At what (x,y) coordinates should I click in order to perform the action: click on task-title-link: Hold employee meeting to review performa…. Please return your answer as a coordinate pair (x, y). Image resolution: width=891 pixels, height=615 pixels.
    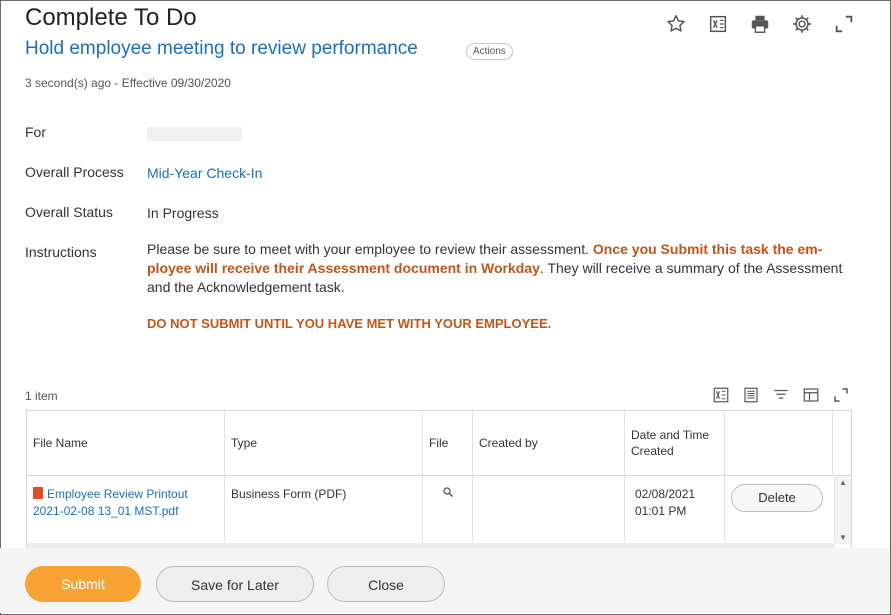
    Looking at the image, I should click on (221, 49).